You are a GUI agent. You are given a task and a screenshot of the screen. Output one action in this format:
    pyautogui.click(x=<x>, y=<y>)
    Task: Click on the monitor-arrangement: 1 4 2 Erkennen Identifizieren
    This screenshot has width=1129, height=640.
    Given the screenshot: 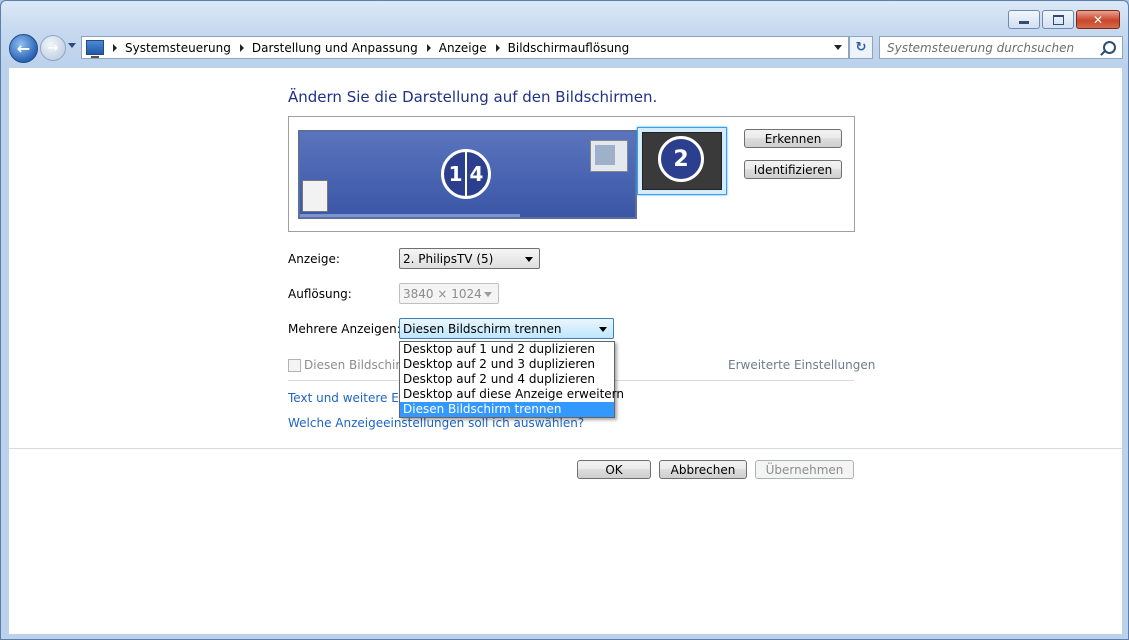 What is the action you would take?
    pyautogui.click(x=571, y=174)
    